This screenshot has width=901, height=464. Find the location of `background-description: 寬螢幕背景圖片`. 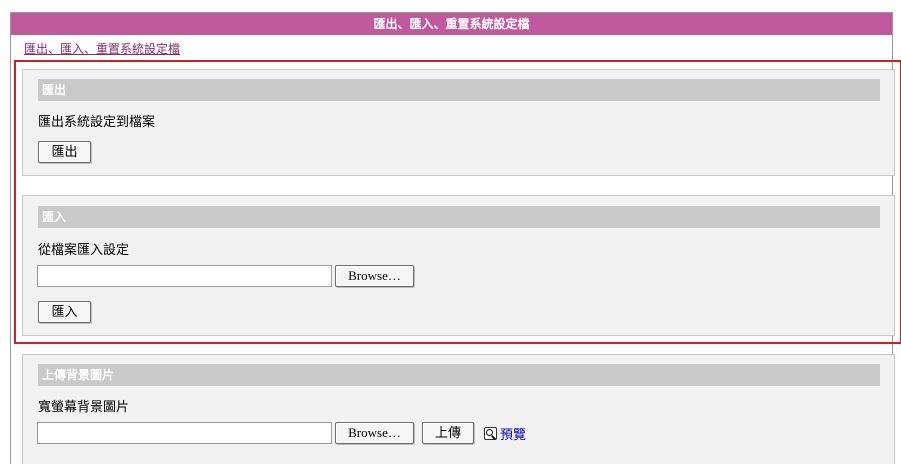

background-description: 寬螢幕背景圖片 is located at coordinates (84, 407).